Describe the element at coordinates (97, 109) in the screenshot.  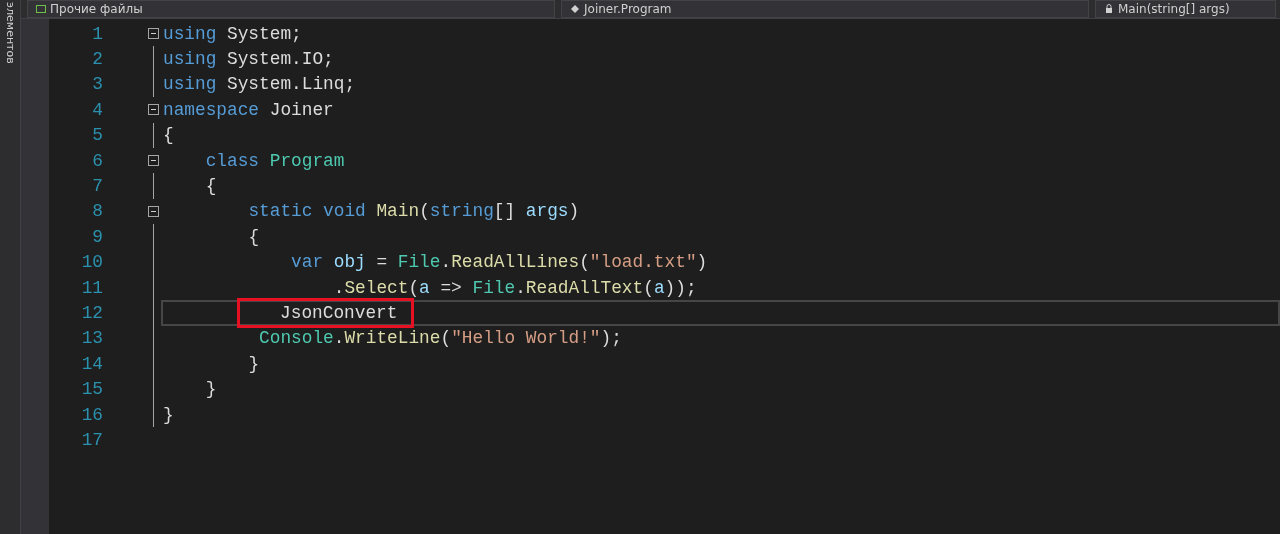
I see `line-number: 4` at that location.